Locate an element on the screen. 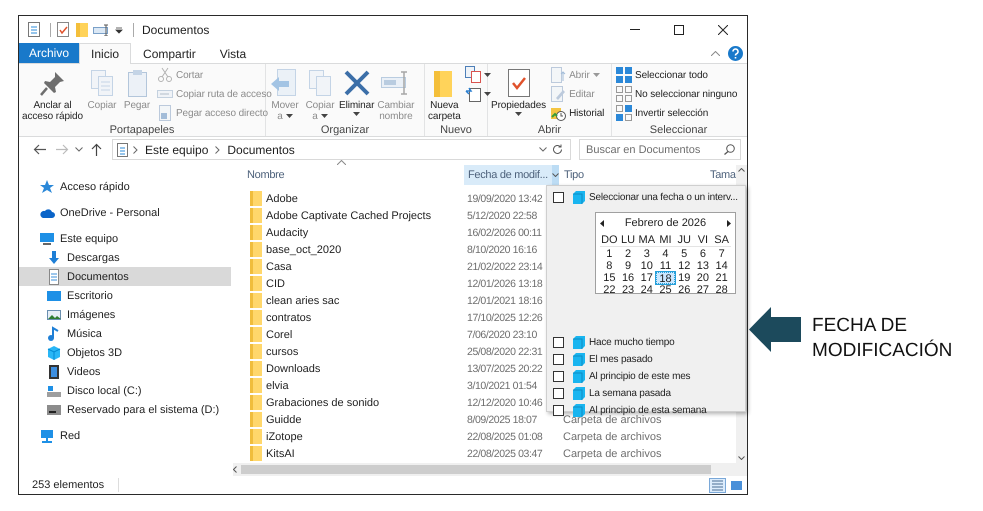 The height and width of the screenshot is (511, 983). filter-option: Al principio de este mes is located at coordinates (646, 376).